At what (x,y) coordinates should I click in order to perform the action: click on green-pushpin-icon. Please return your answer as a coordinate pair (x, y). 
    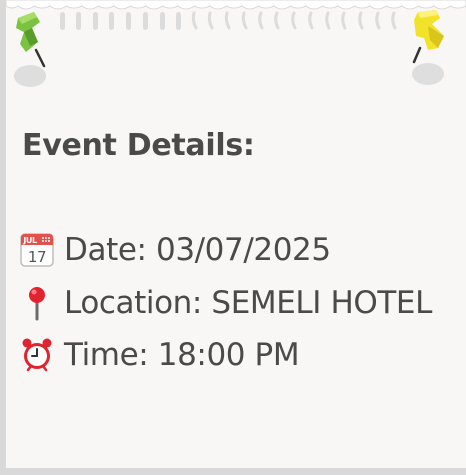
    Looking at the image, I should click on (30, 49).